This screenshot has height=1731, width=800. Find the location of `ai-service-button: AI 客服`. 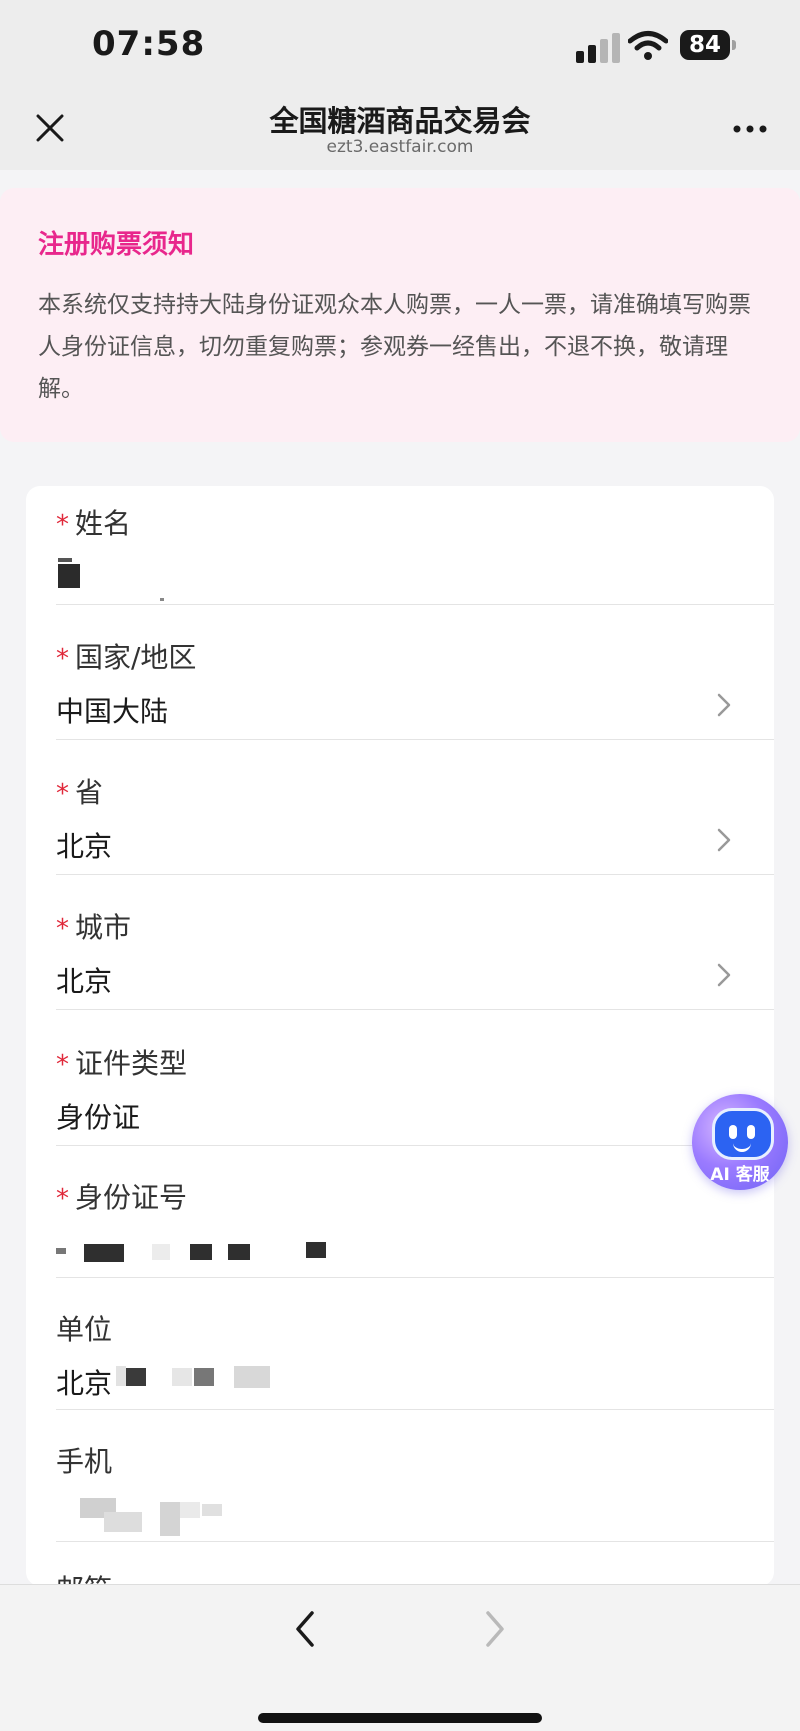

ai-service-button: AI 客服 is located at coordinates (740, 1142).